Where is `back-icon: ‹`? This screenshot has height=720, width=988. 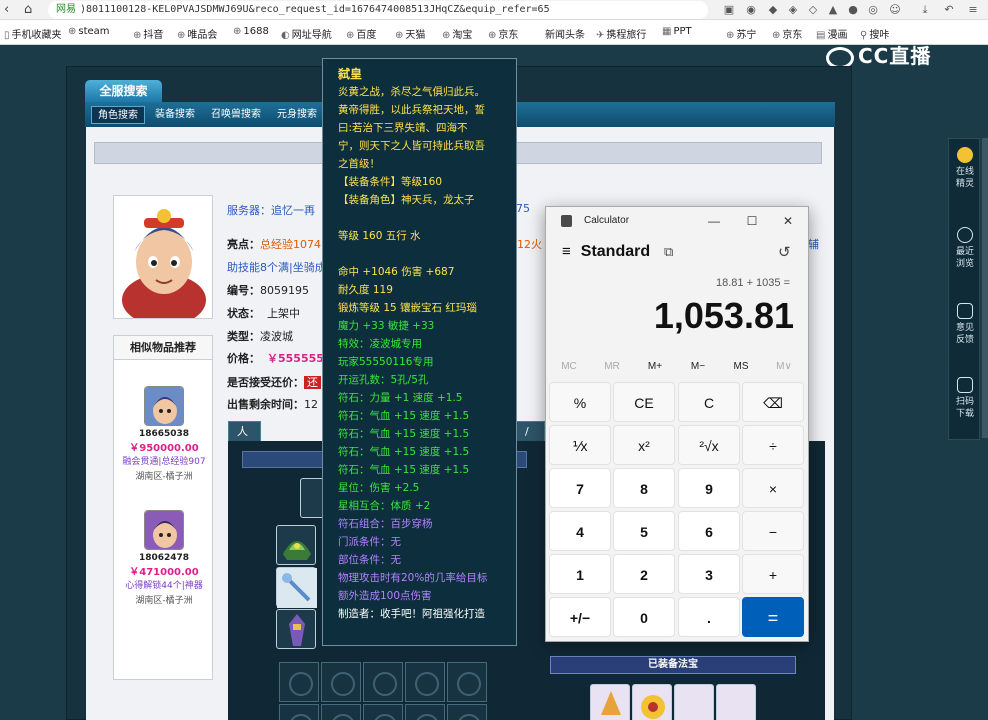
back-icon: ‹ is located at coordinates (6, 9).